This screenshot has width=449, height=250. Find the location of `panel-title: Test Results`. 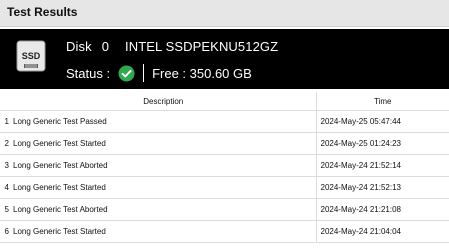

panel-title: Test Results is located at coordinates (42, 12).